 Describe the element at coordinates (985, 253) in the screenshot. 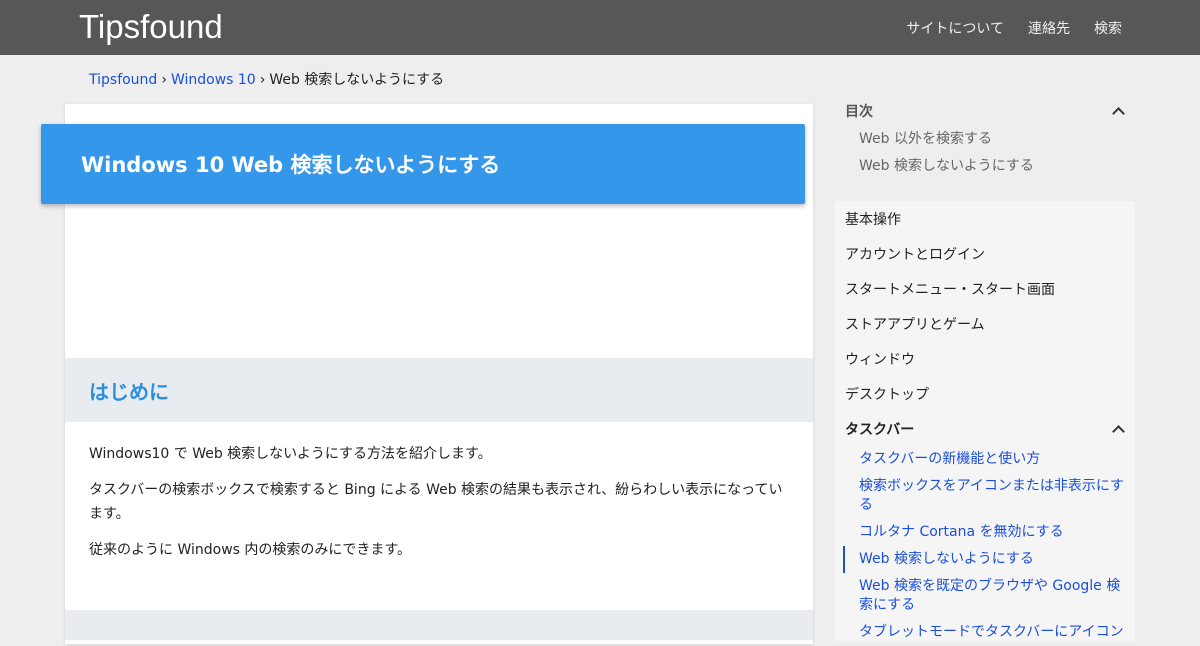

I see `category-item: アカウントとログイン` at that location.